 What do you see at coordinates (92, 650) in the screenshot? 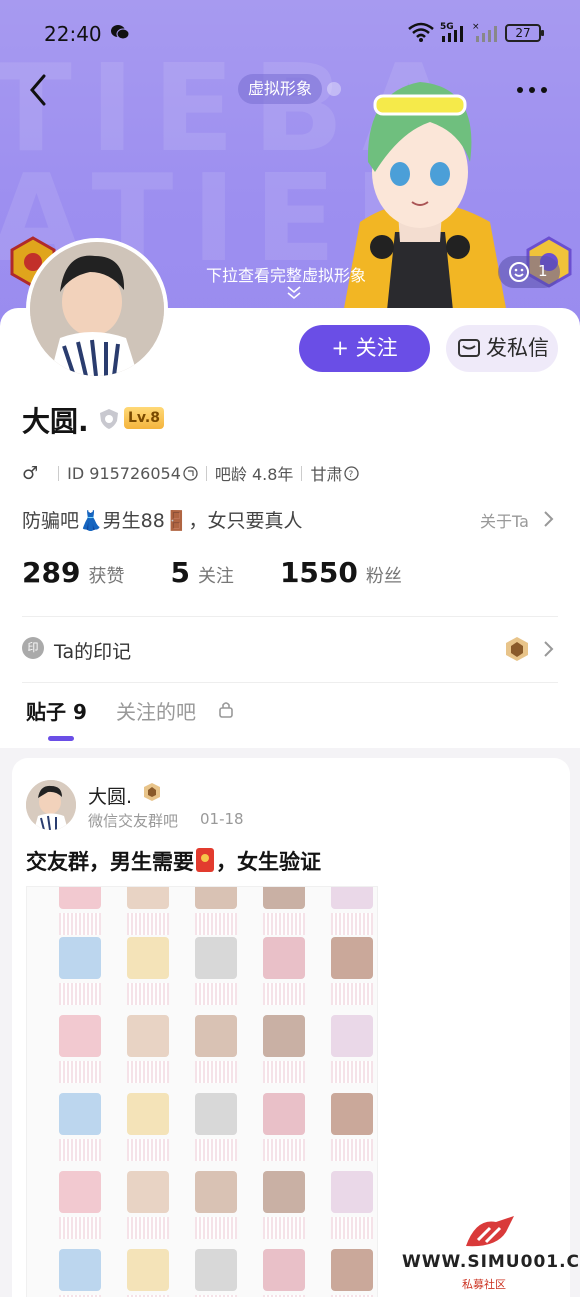
I see `seal-row-label: Ta的印记` at bounding box center [92, 650].